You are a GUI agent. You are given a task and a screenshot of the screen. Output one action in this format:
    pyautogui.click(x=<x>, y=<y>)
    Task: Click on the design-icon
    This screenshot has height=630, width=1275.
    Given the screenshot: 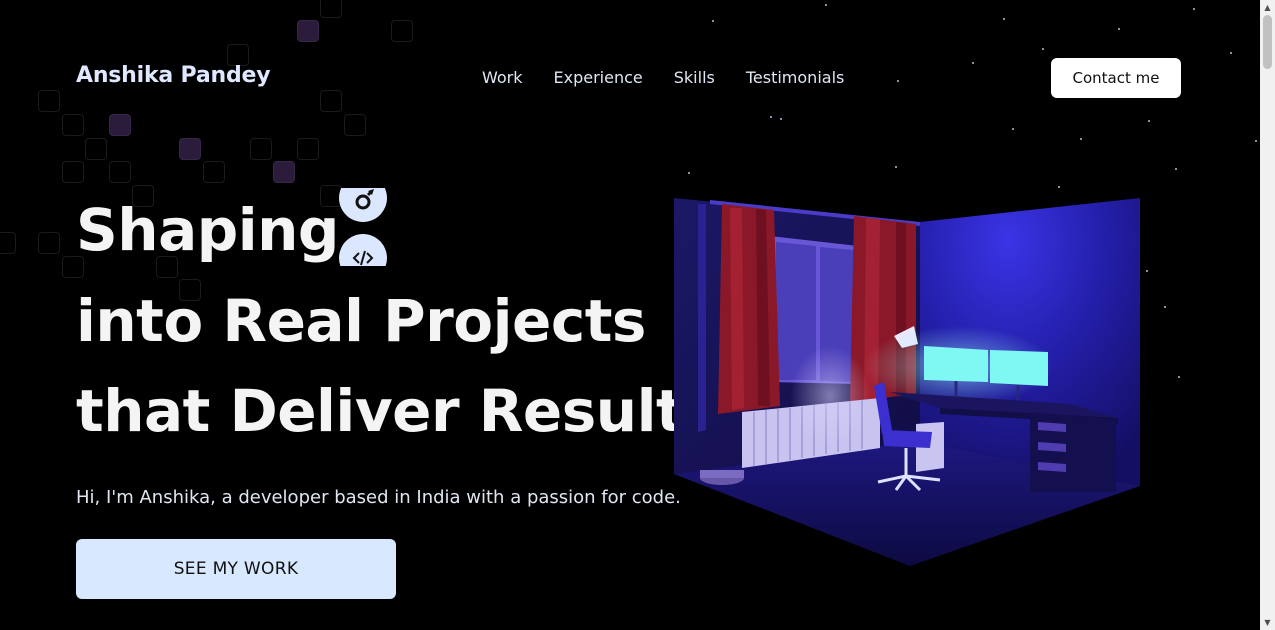 What is the action you would take?
    pyautogui.click(x=363, y=205)
    